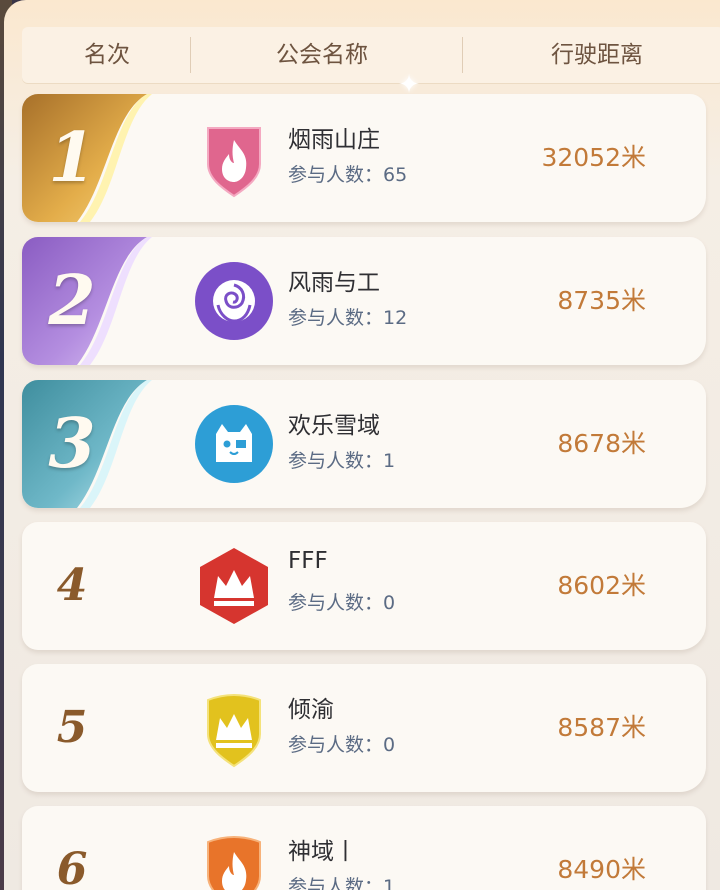 Image resolution: width=720 pixels, height=890 pixels. Describe the element at coordinates (72, 585) in the screenshot. I see `rank-number: 4` at that location.